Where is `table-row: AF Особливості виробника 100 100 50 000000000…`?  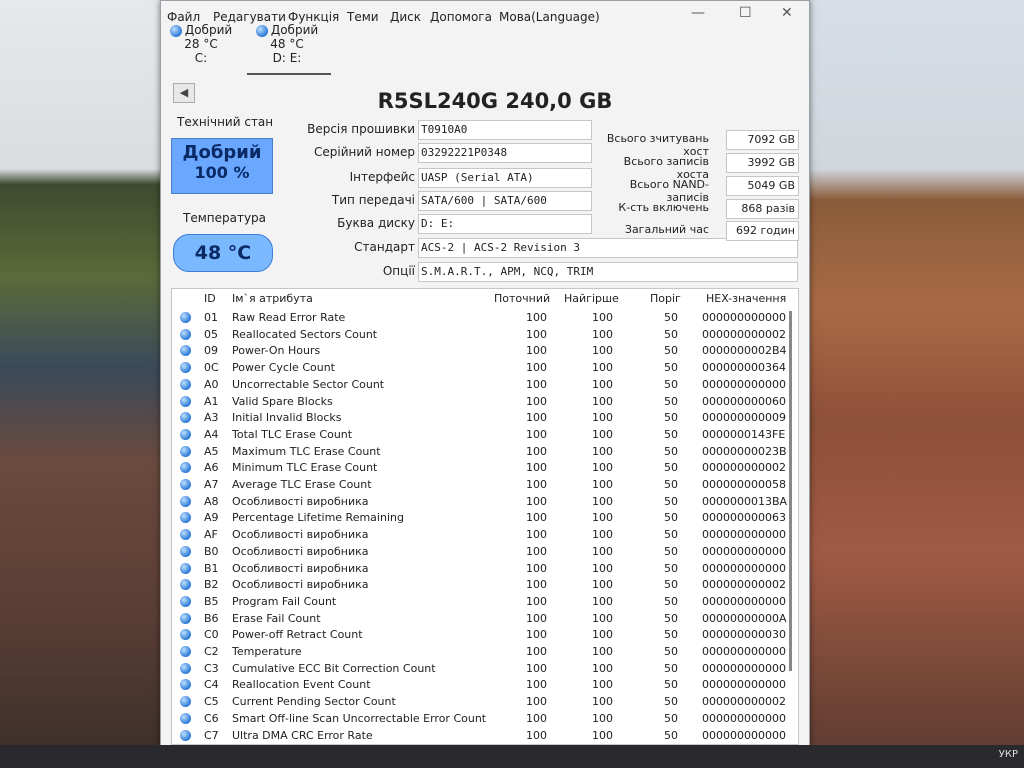 table-row: AF Особливості виробника 100 100 50 000000000… is located at coordinates (485, 535).